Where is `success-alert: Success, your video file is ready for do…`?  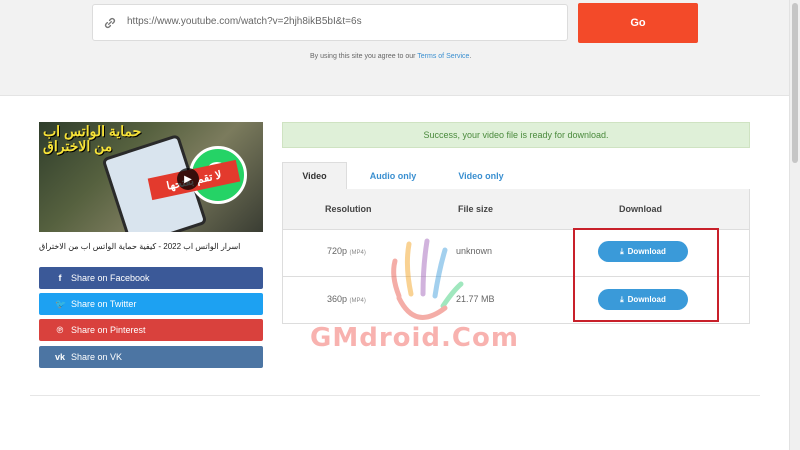
success-alert: Success, your video file is ready for do… is located at coordinates (516, 135).